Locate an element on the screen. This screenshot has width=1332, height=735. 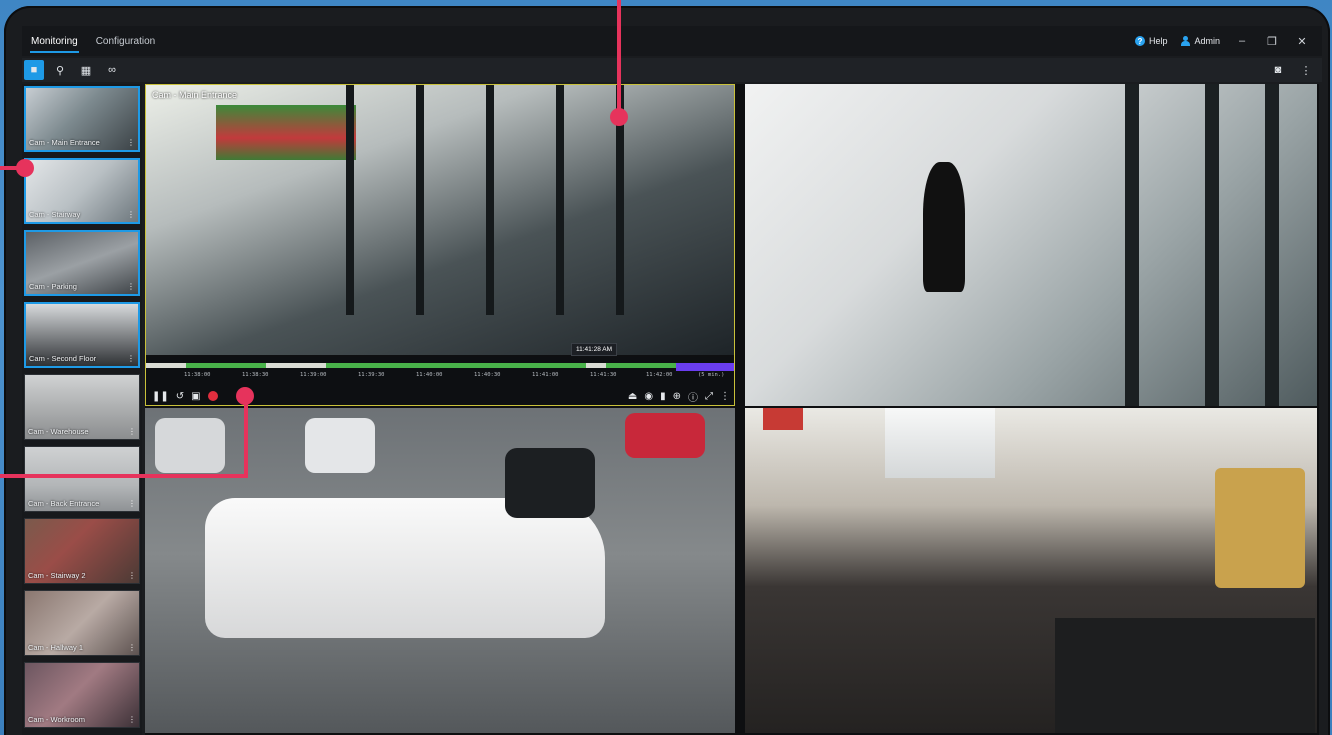
camera-thumbnail: Cam - Stairway ⋮ is located at coordinates (82, 191).